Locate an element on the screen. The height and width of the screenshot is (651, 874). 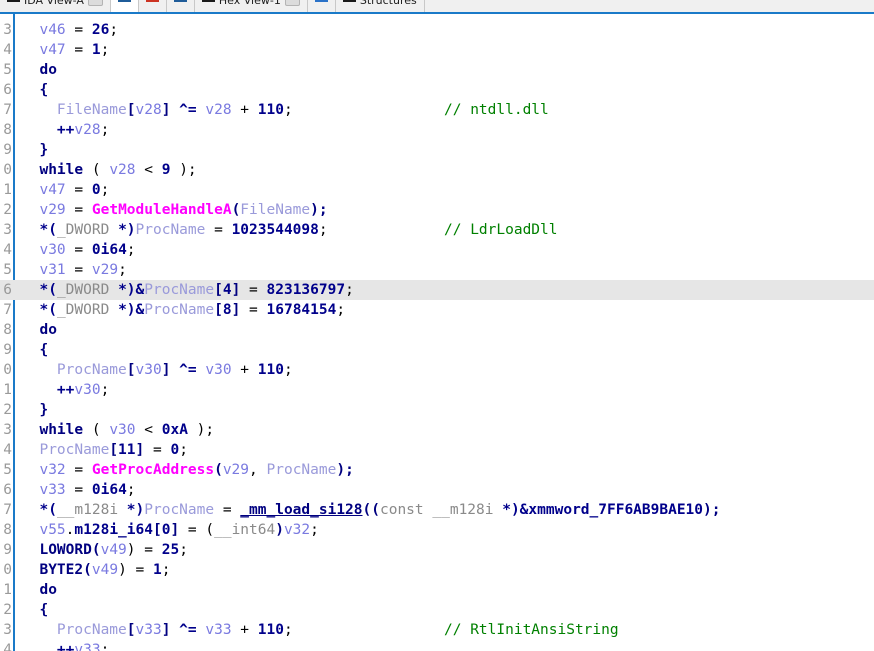
code-token: v46 is located at coordinates (52, 30).